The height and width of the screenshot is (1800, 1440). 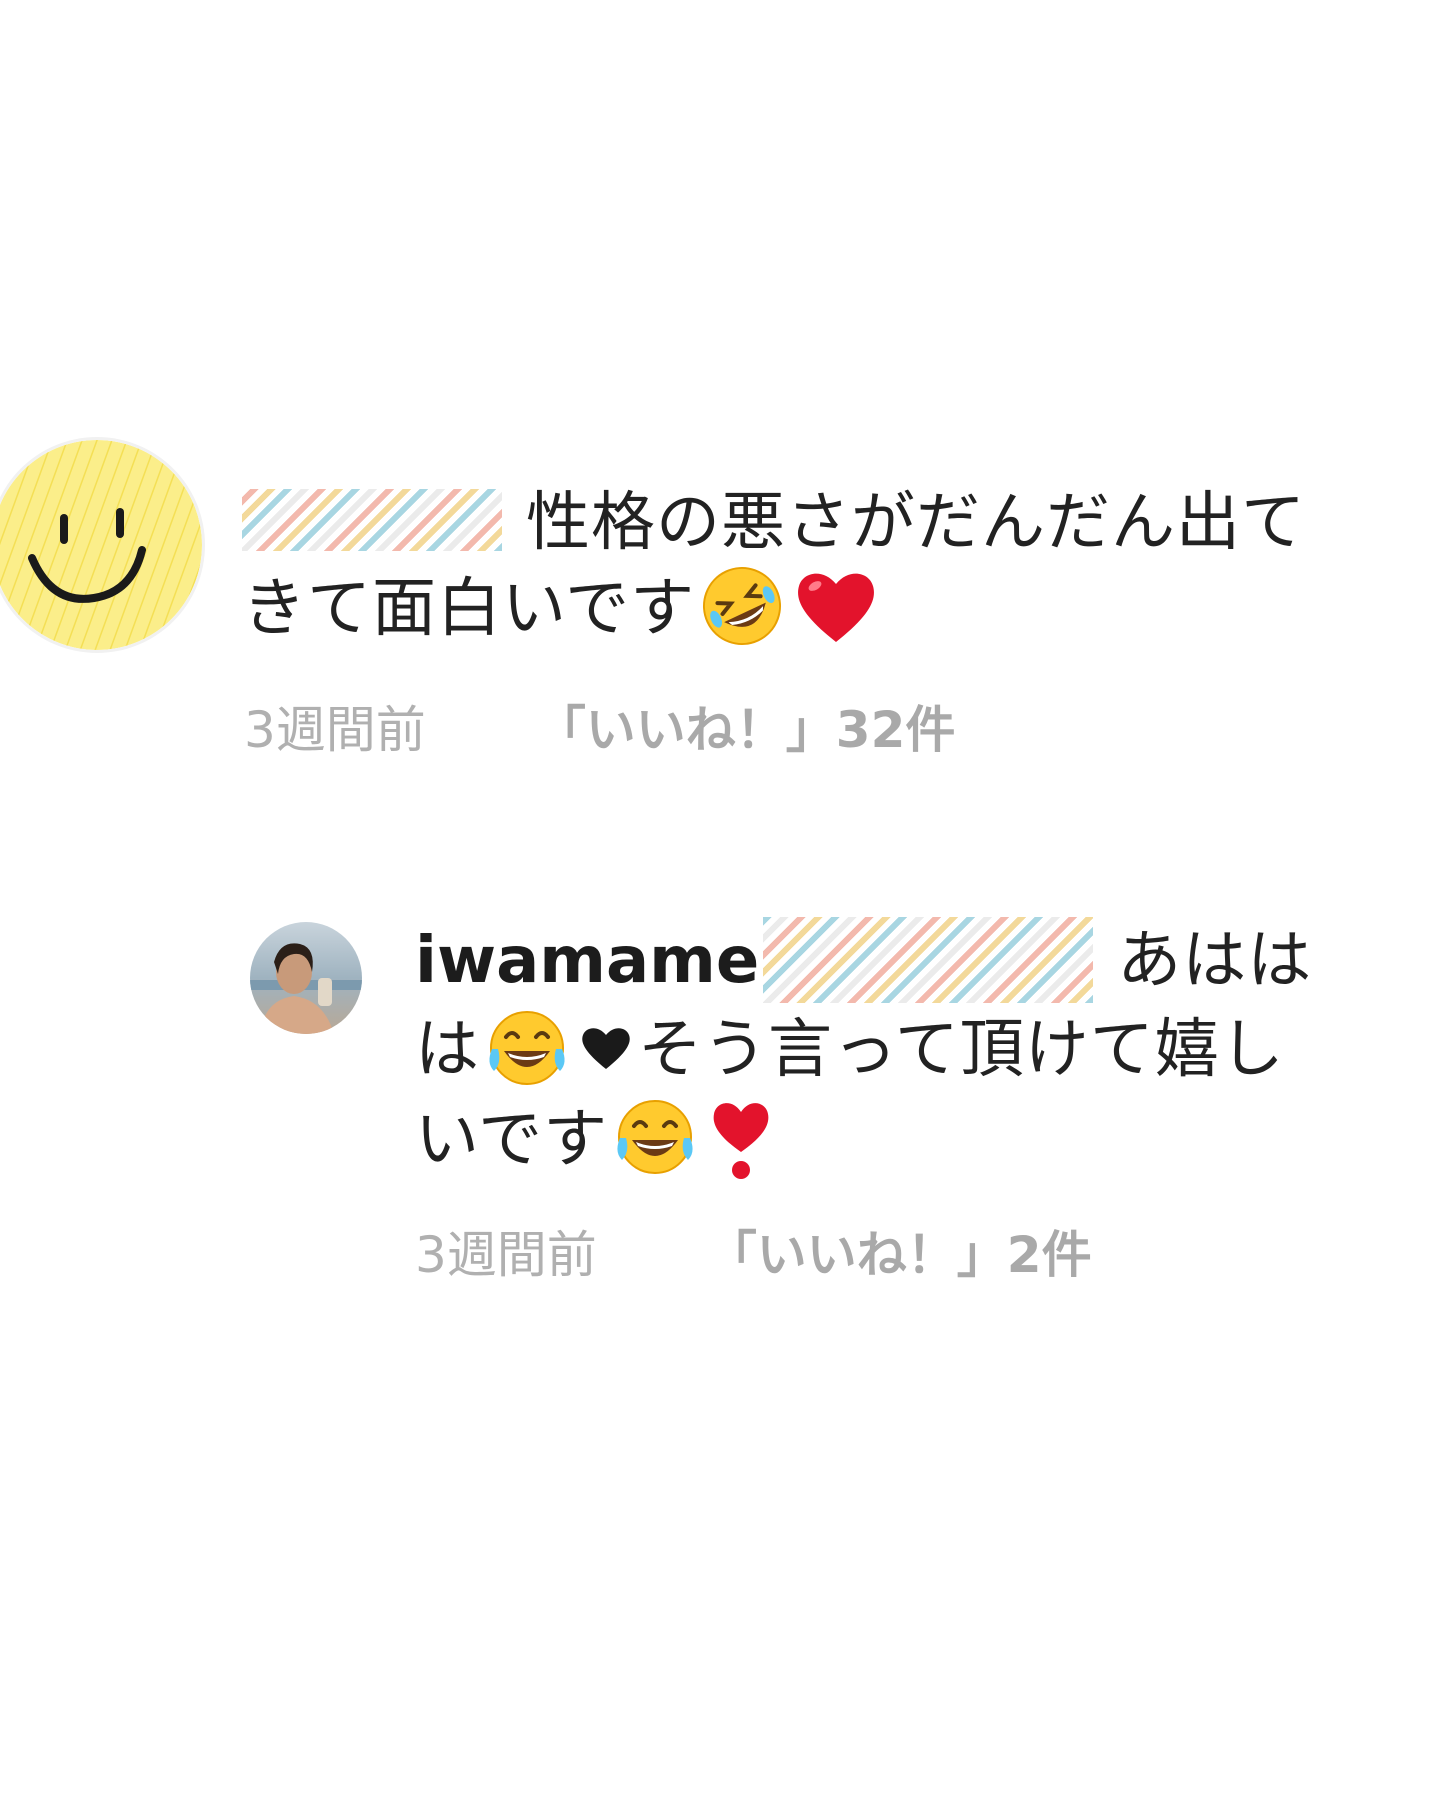 I want to click on heavy-heart-exclamation-icon, so click(x=741, y=1137).